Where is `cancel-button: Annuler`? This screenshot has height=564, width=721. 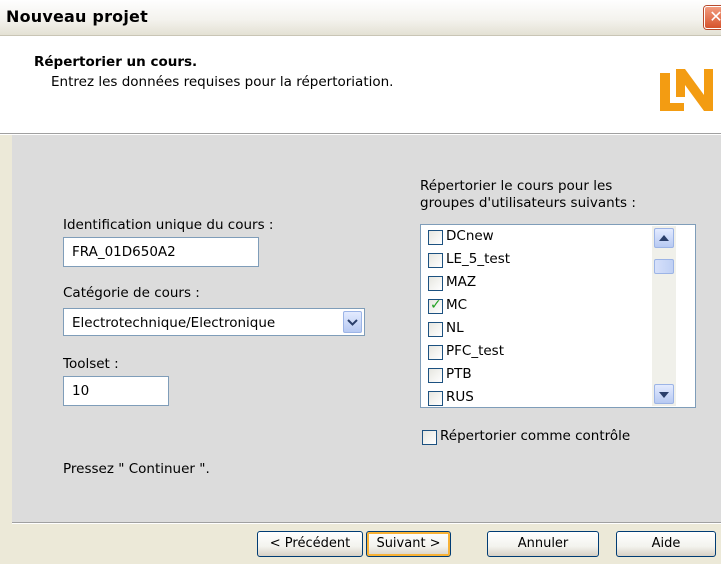
cancel-button: Annuler is located at coordinates (543, 544).